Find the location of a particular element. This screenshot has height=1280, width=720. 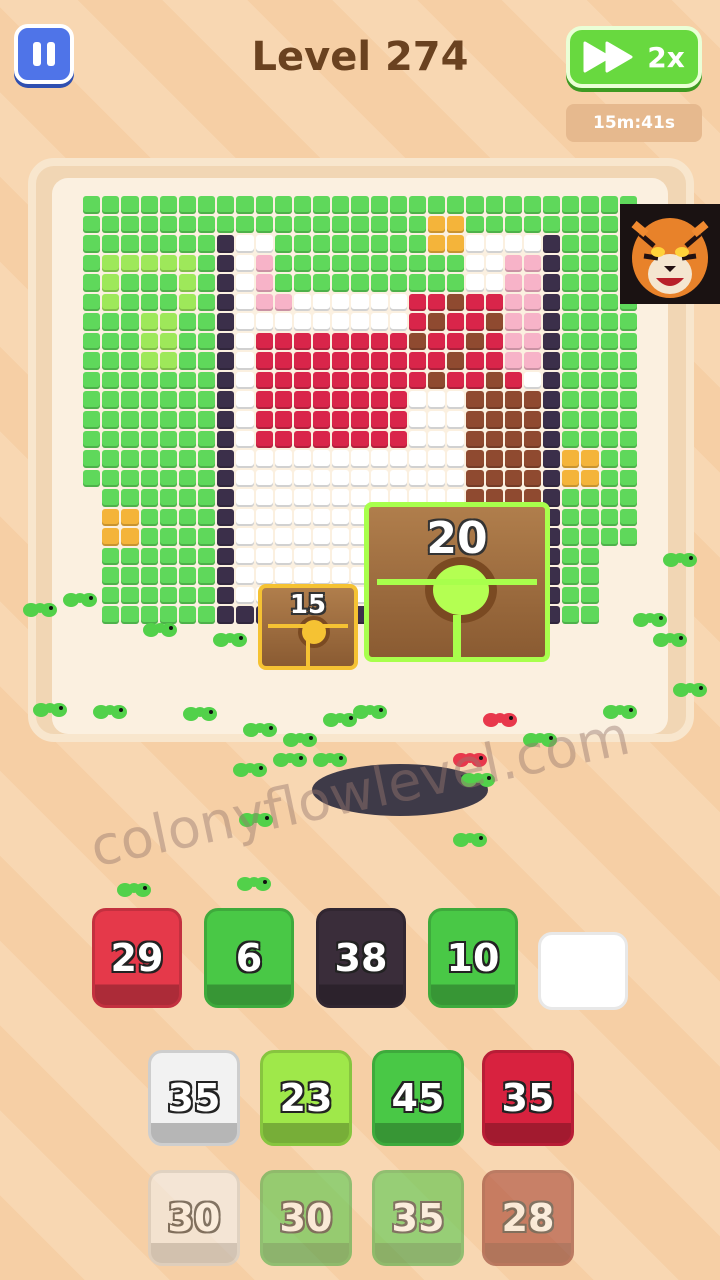

ant-icon is located at coordinates (290, 760).